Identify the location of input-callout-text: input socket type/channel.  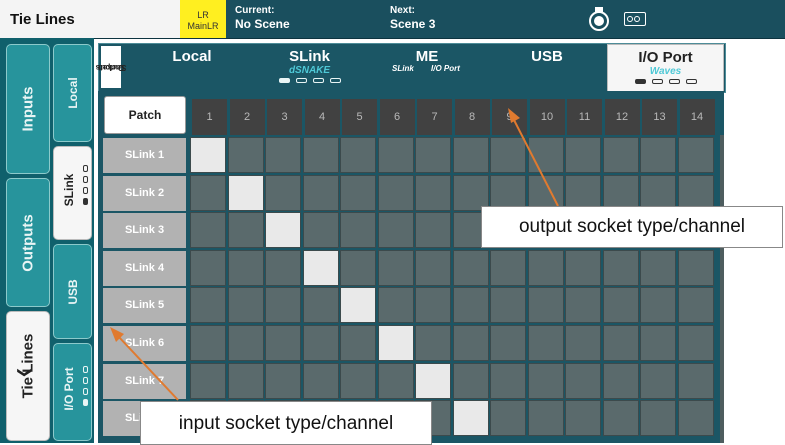
(286, 423).